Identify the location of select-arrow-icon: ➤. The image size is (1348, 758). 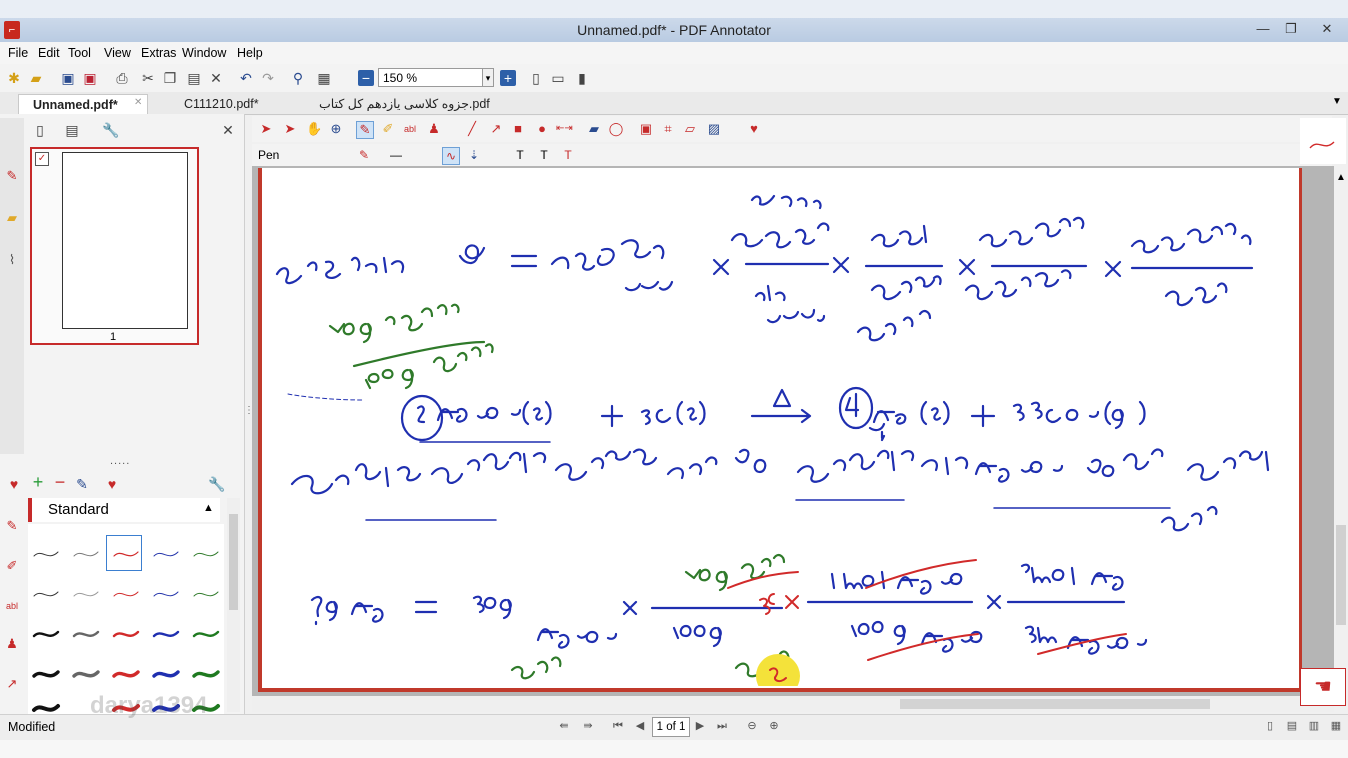
(266, 129).